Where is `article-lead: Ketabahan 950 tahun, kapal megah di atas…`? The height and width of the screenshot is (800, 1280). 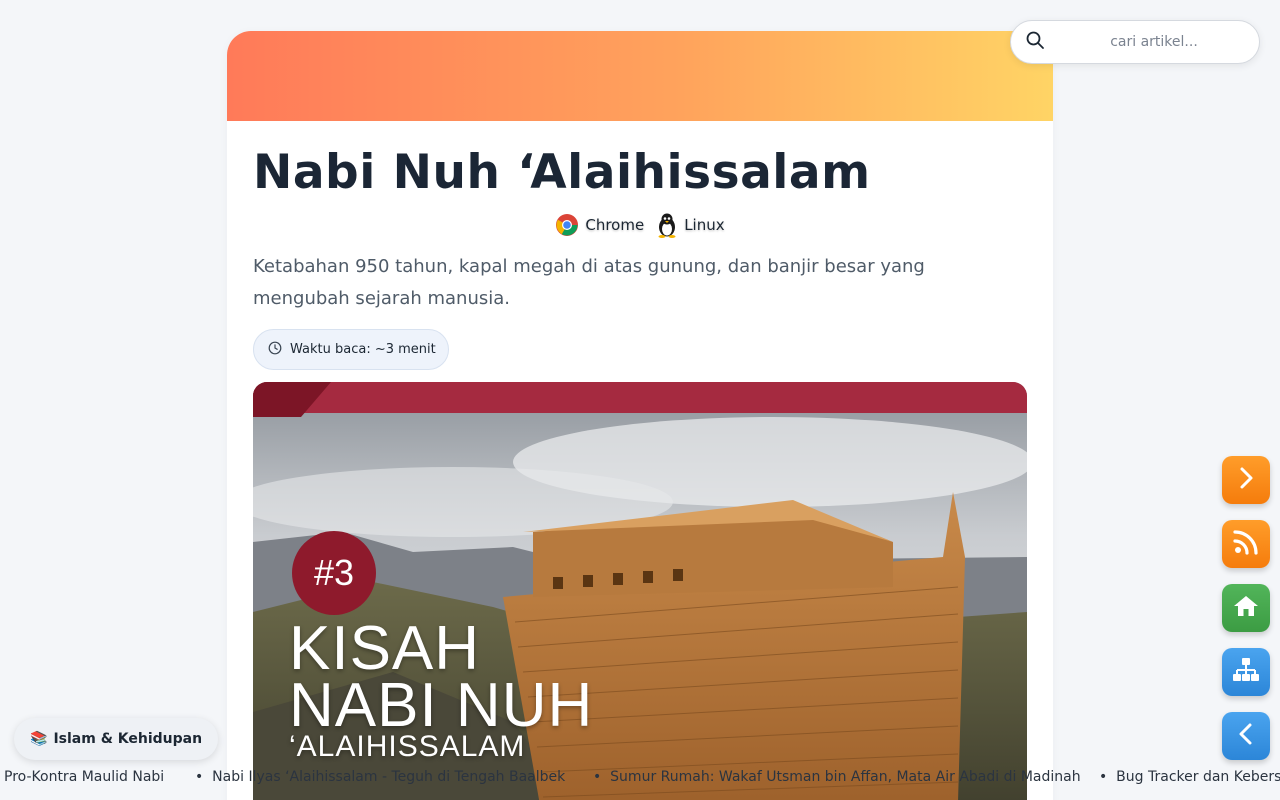 article-lead: Ketabahan 950 tahun, kapal megah di atas… is located at coordinates (589, 282).